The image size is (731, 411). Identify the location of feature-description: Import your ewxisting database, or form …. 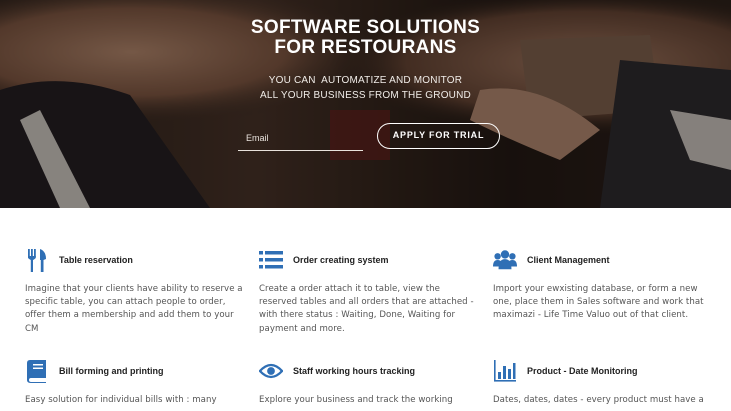
(598, 302).